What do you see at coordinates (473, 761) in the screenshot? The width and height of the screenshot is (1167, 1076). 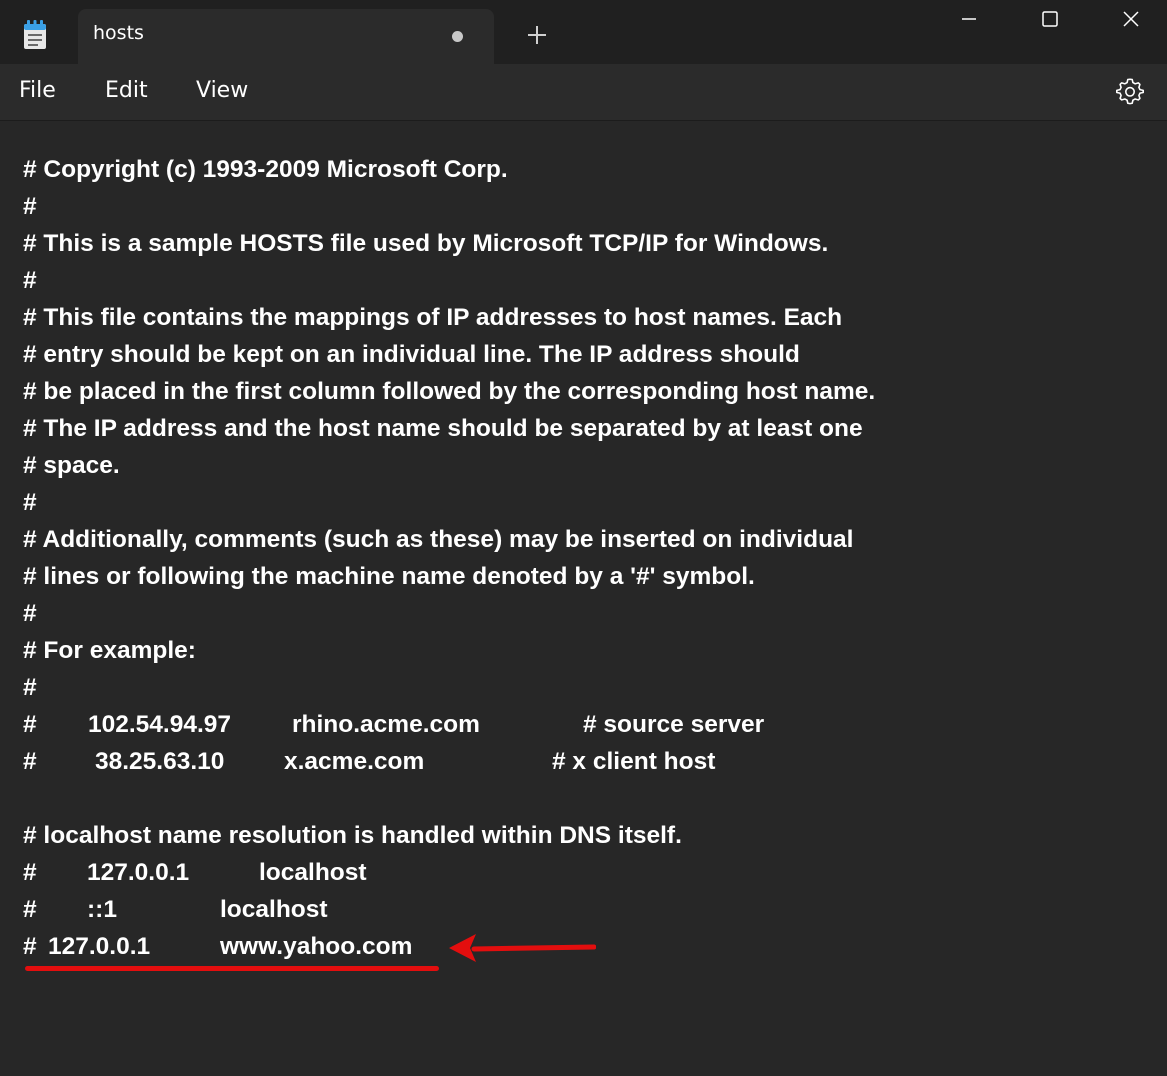 I see `text-line-17: # 38.25.63.10 x.acme.com # x client host` at bounding box center [473, 761].